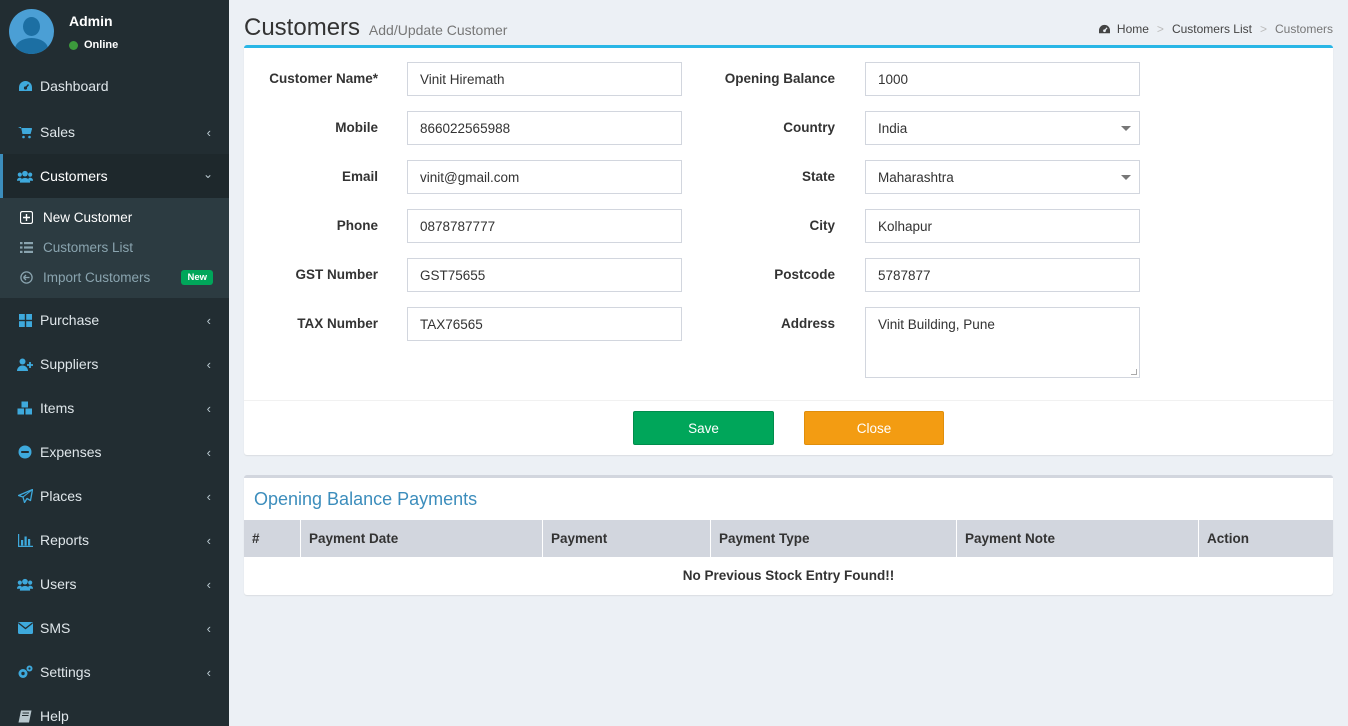 The width and height of the screenshot is (1348, 726). Describe the element at coordinates (375, 28) in the screenshot. I see `content-header: Customers Add/Update Customer` at that location.